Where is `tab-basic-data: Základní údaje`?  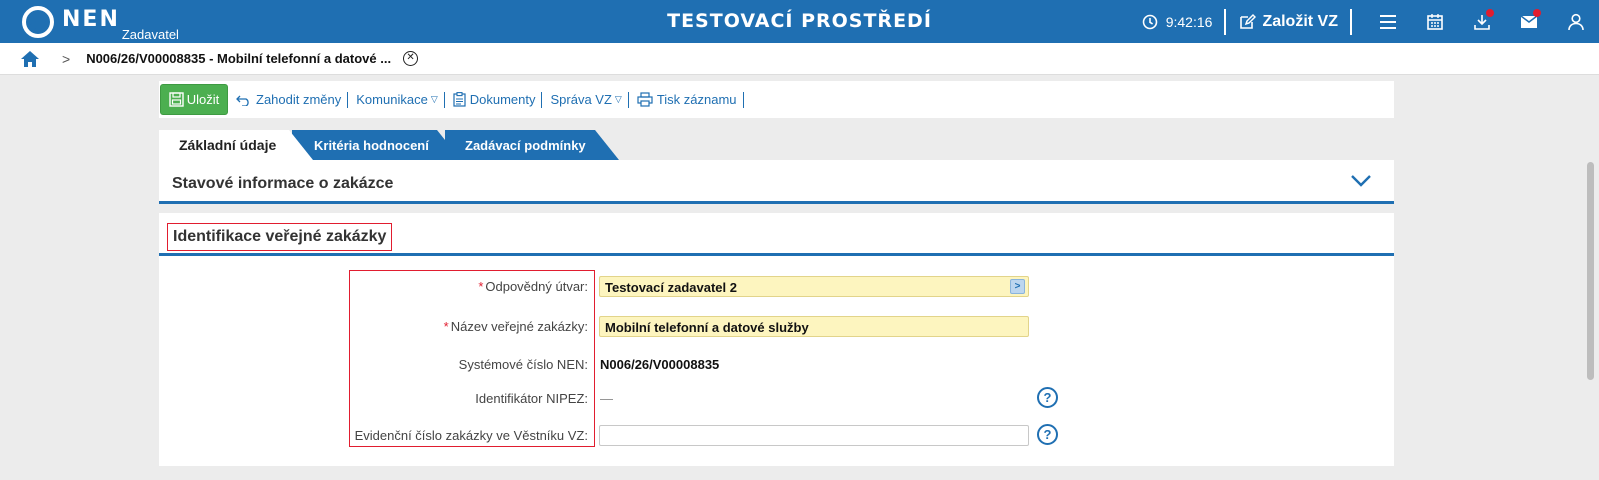
tab-basic-data: Základní údaje is located at coordinates (236, 145).